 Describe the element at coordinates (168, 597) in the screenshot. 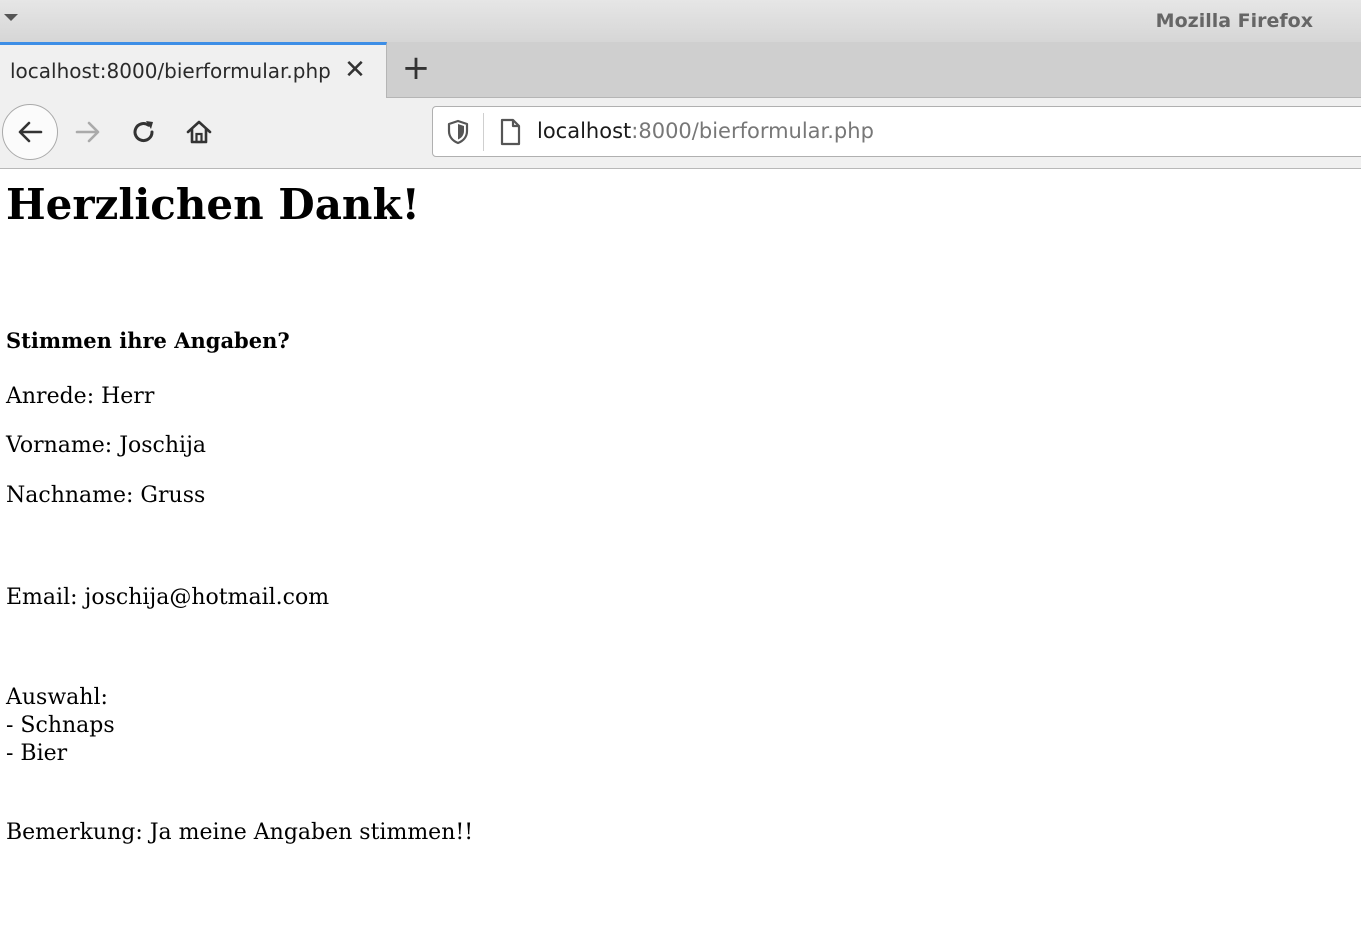

I see `email-line: Email: joschija@hotmail.com` at that location.